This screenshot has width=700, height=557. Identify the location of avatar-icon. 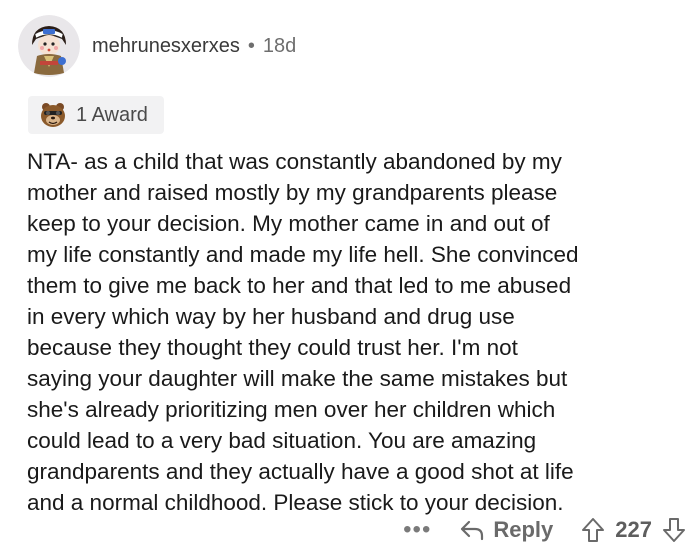
(49, 46).